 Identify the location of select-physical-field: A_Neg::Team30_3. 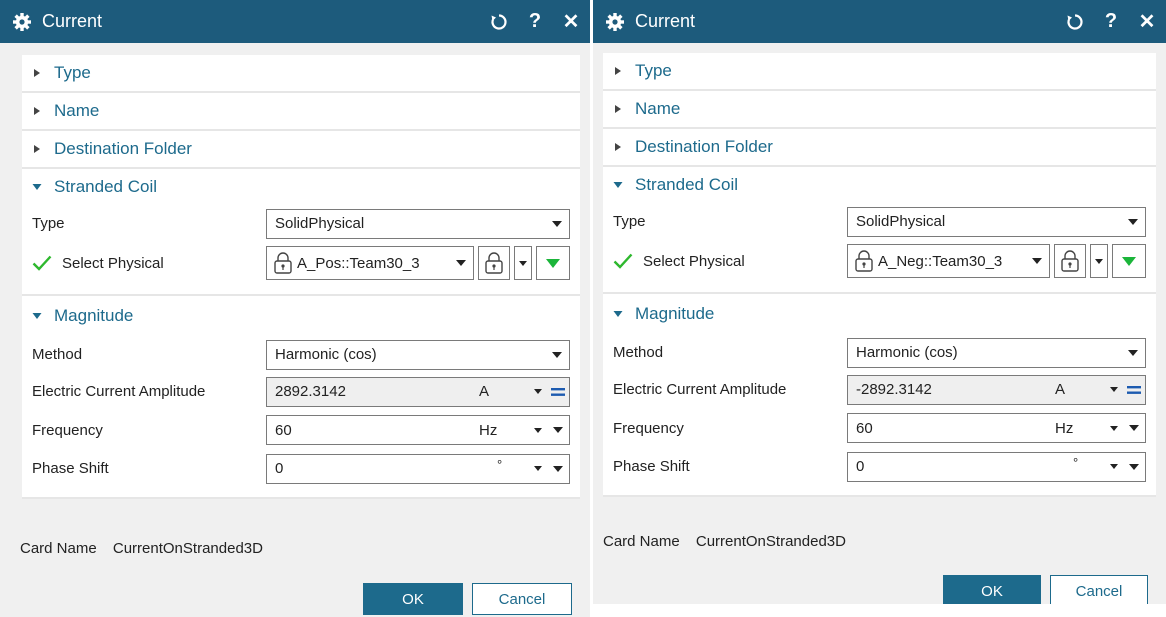
(948, 261).